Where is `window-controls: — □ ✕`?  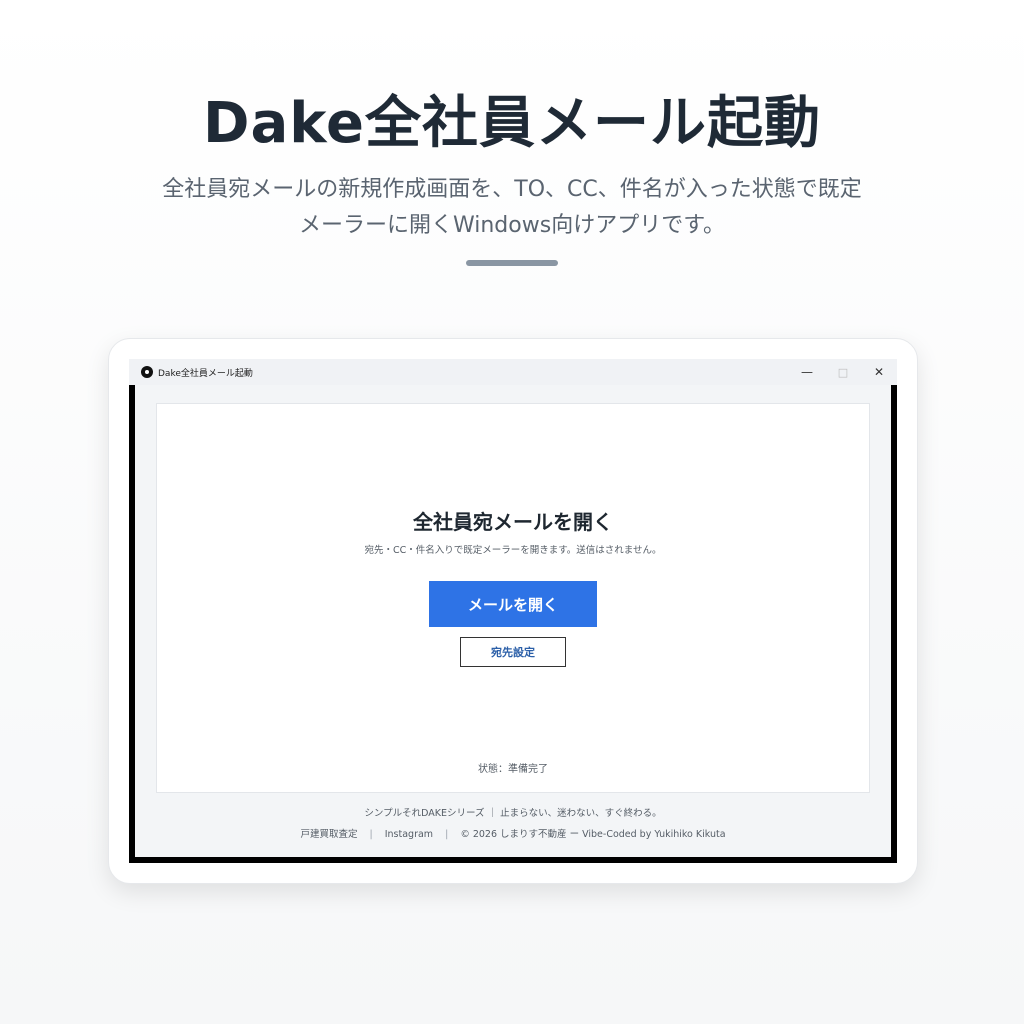
window-controls: — □ ✕ is located at coordinates (843, 372).